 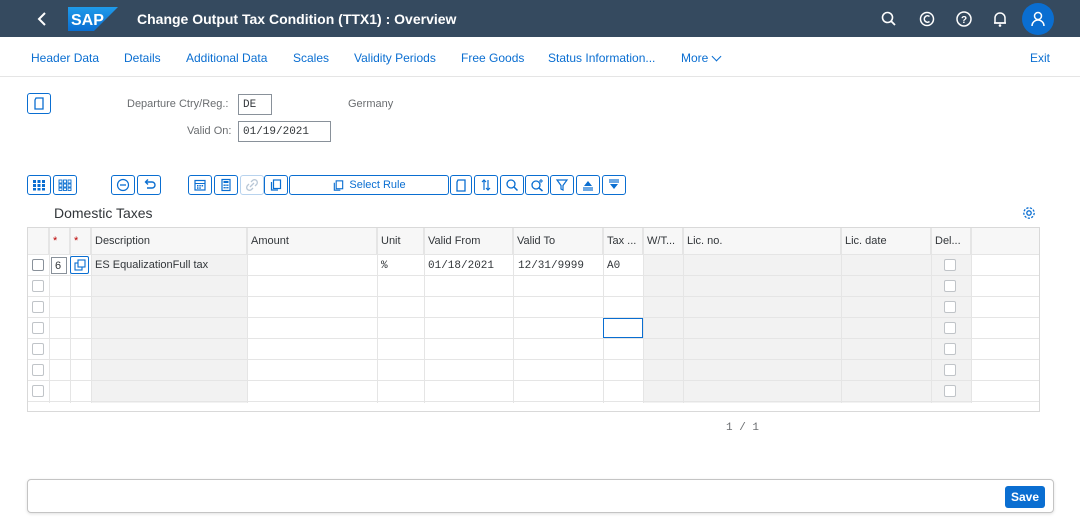 I want to click on copy-button, so click(x=276, y=185).